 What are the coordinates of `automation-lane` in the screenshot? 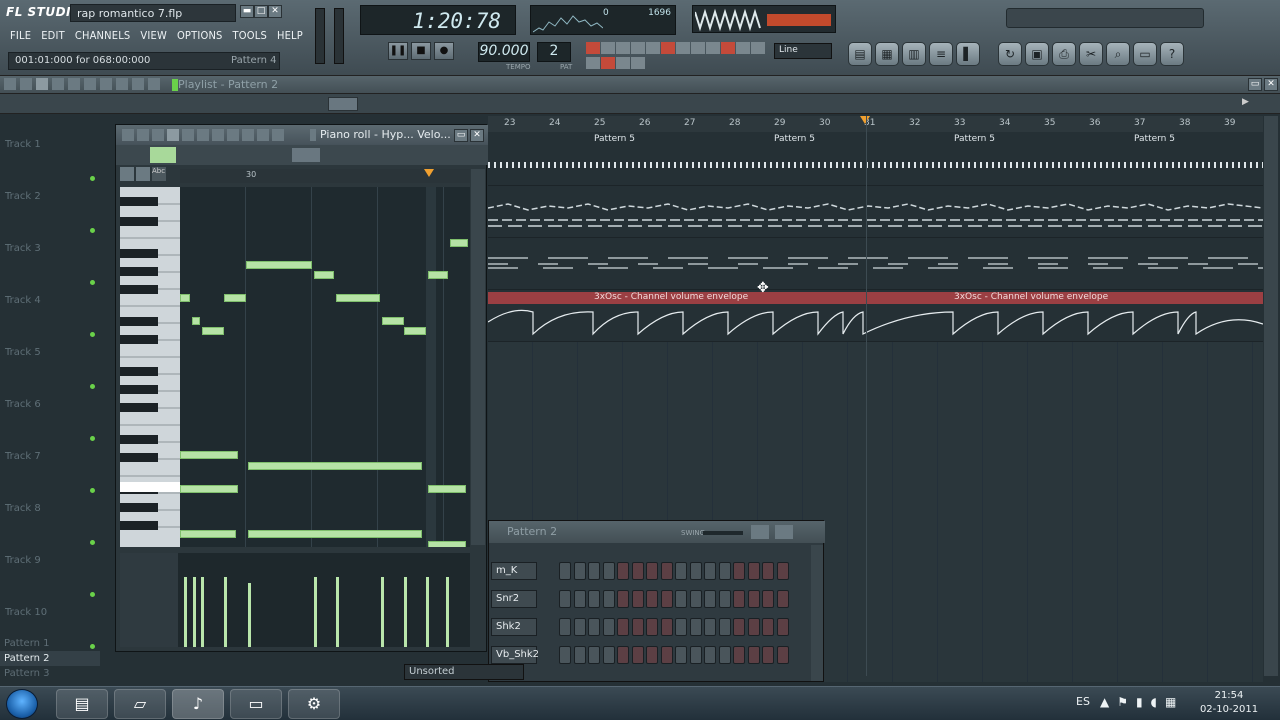 It's located at (875, 323).